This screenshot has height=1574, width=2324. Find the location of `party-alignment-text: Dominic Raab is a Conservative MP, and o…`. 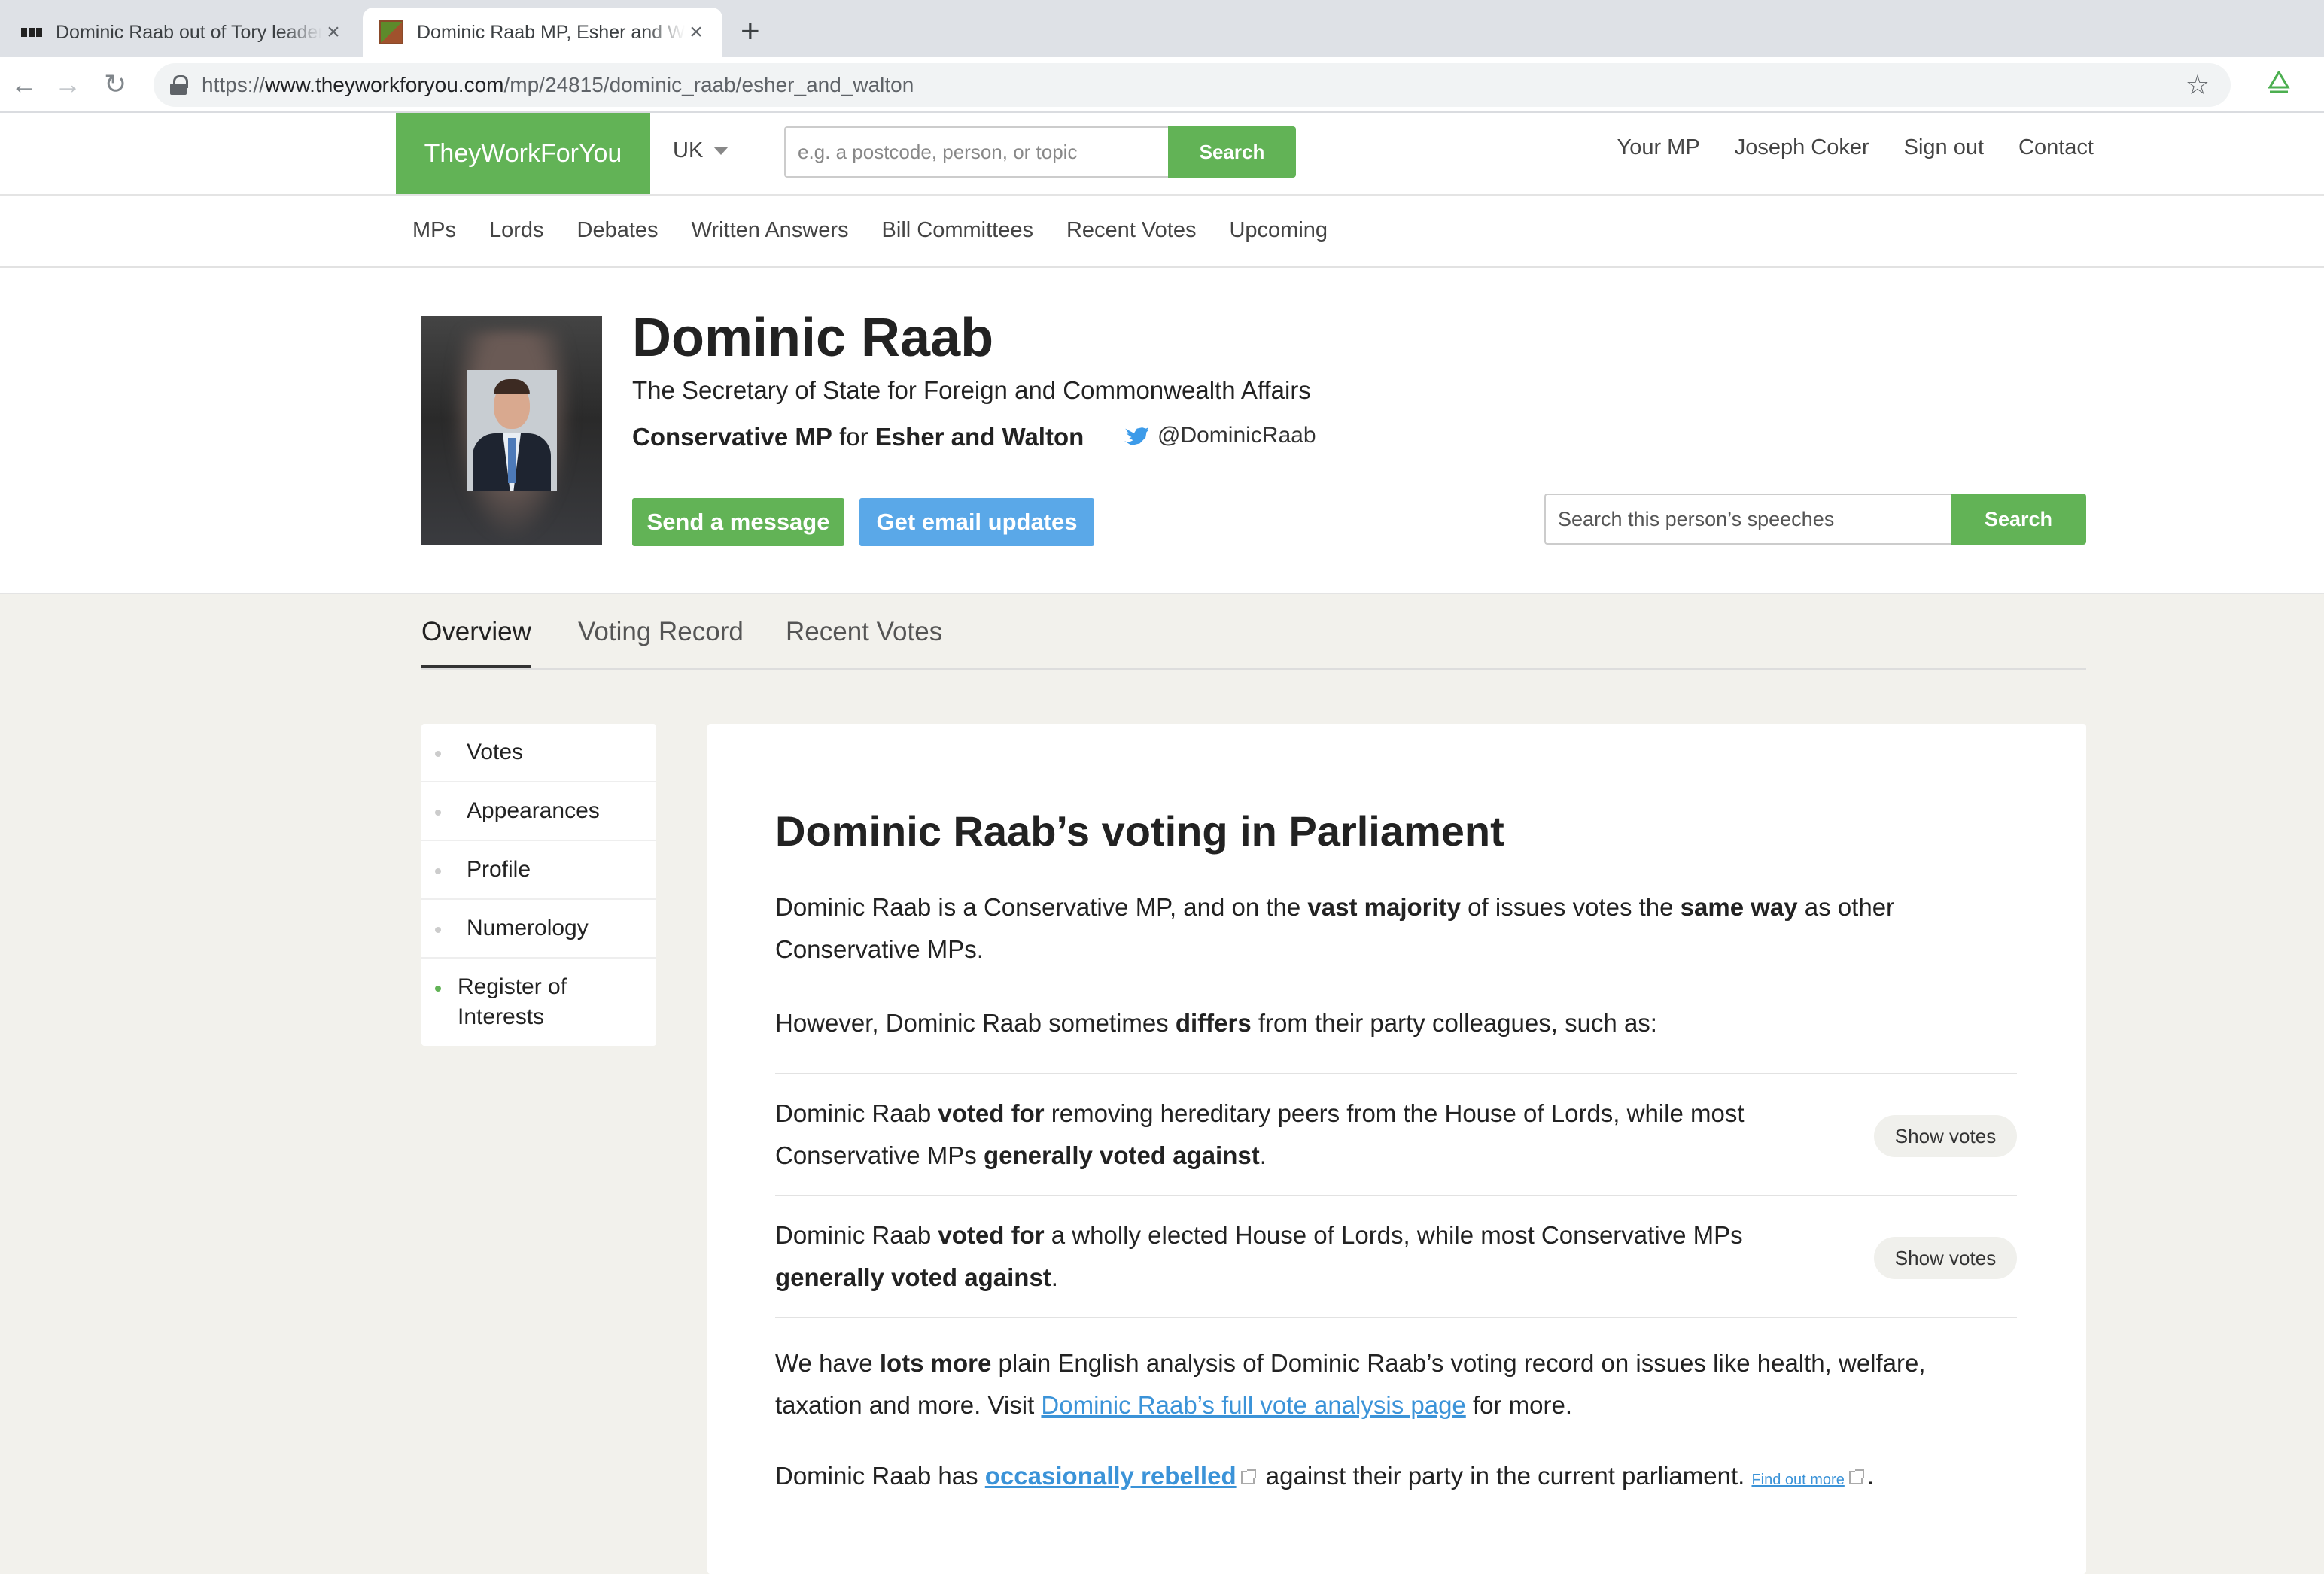

party-alignment-text: Dominic Raab is a Conservative MP, and o… is located at coordinates (1335, 928).